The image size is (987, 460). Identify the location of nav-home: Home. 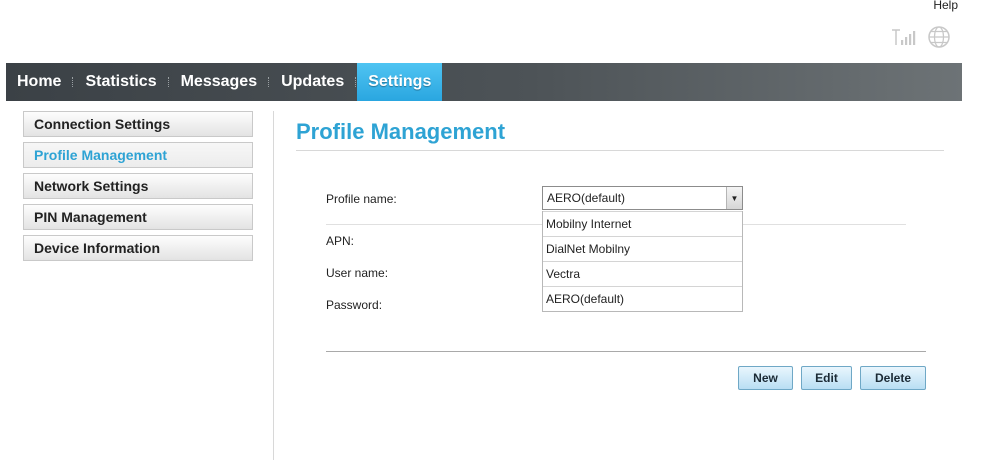
(39, 82).